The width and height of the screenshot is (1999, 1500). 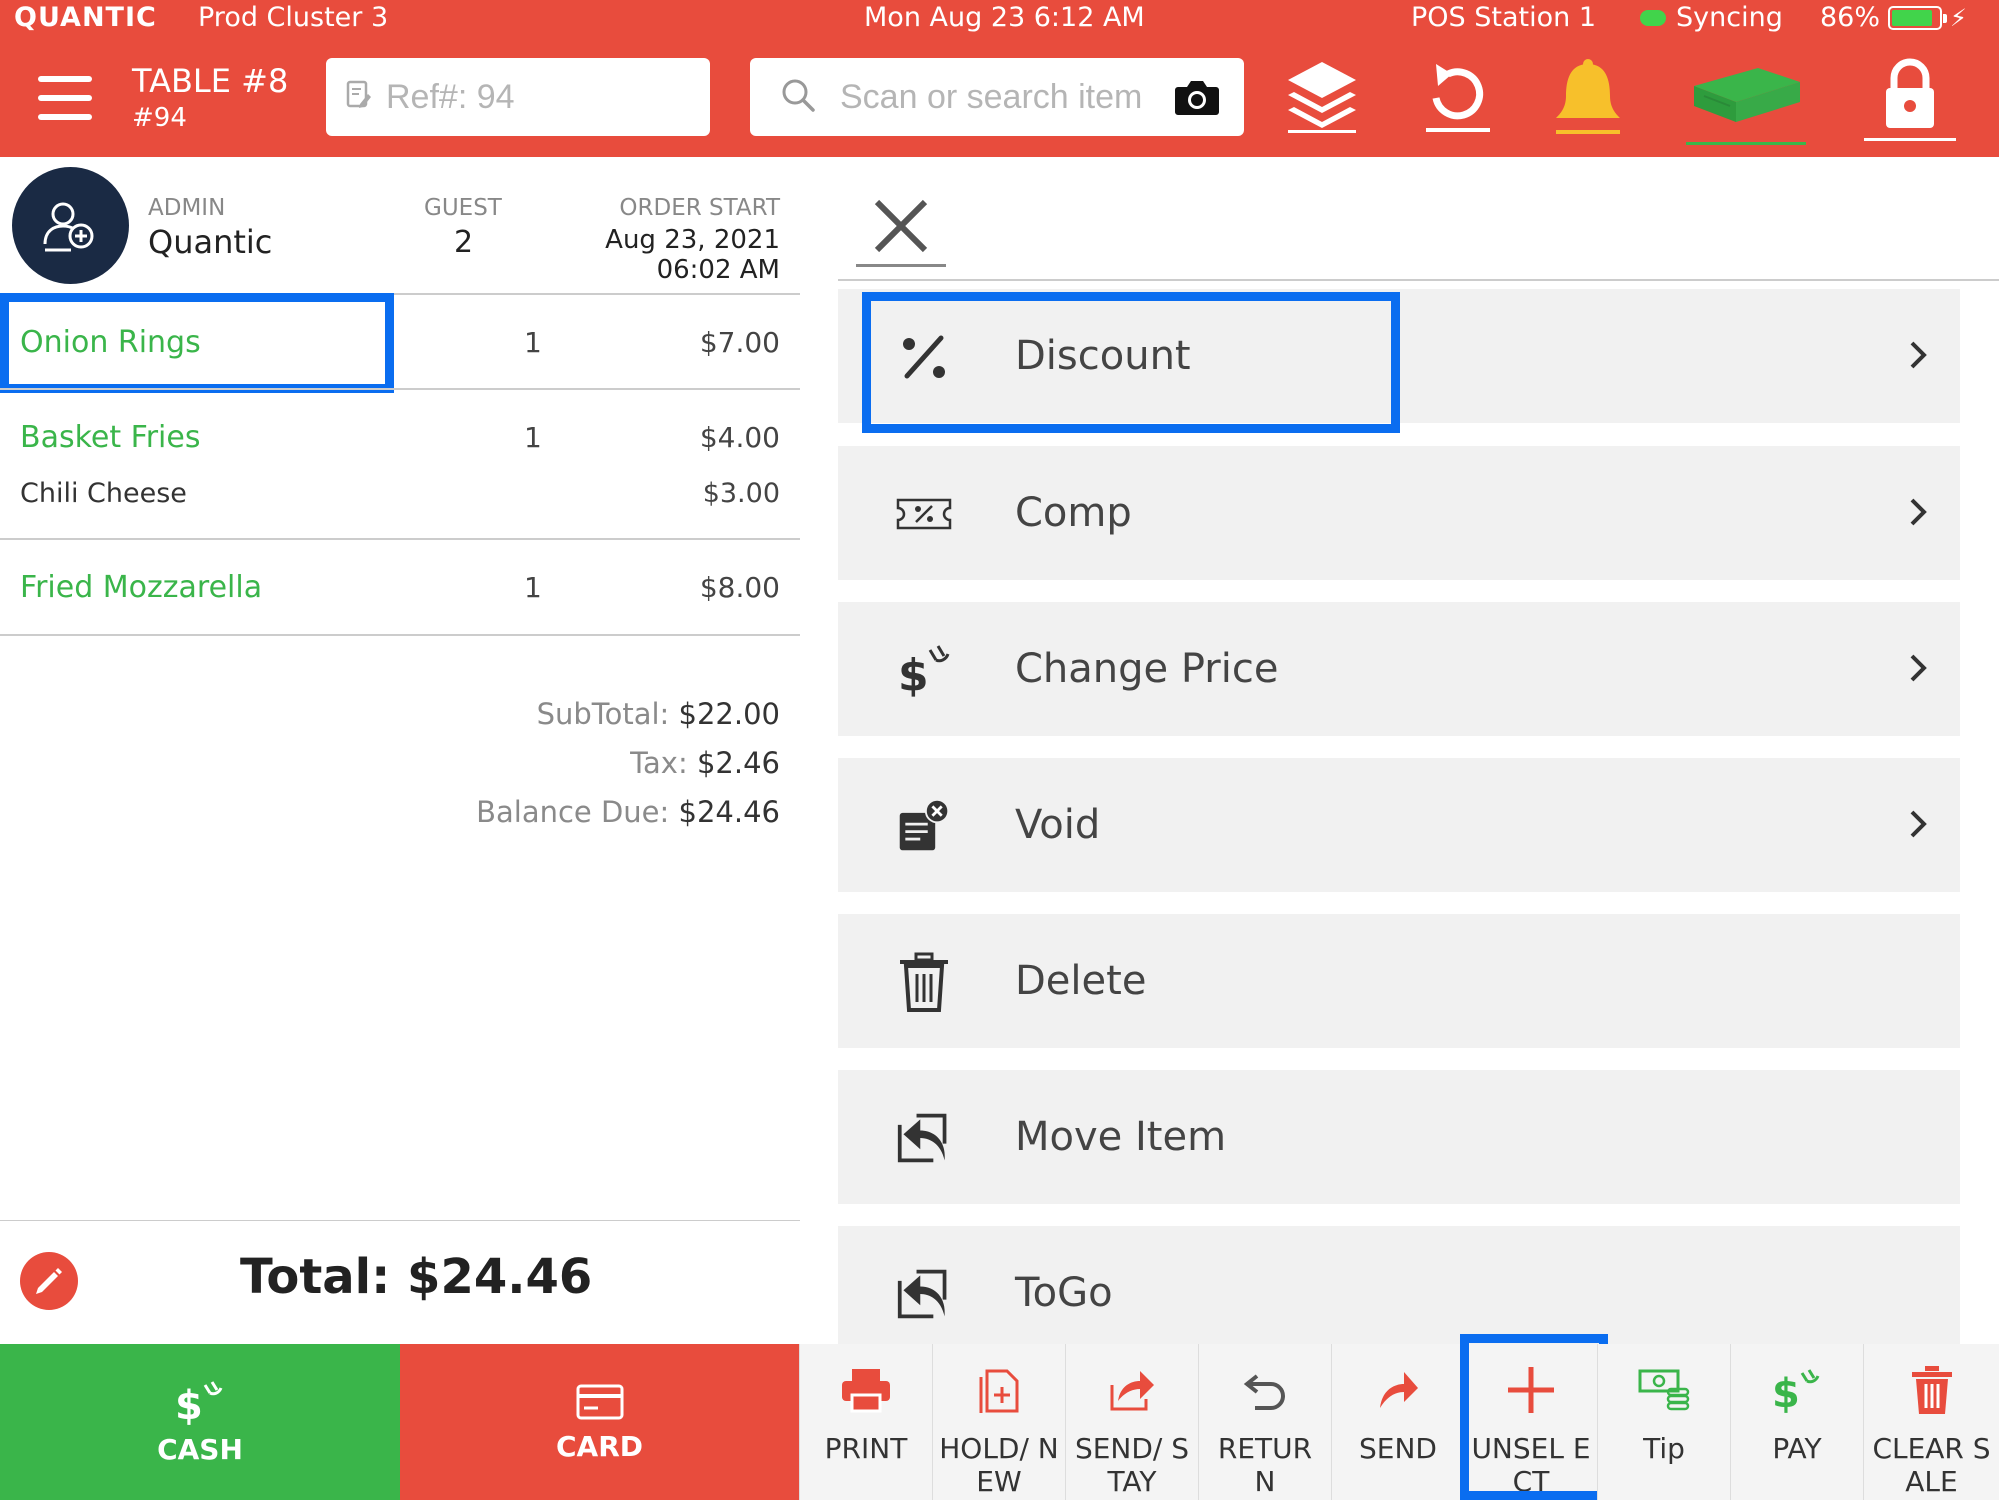 What do you see at coordinates (603, 714) in the screenshot?
I see `subtotal-label: SubTotal:` at bounding box center [603, 714].